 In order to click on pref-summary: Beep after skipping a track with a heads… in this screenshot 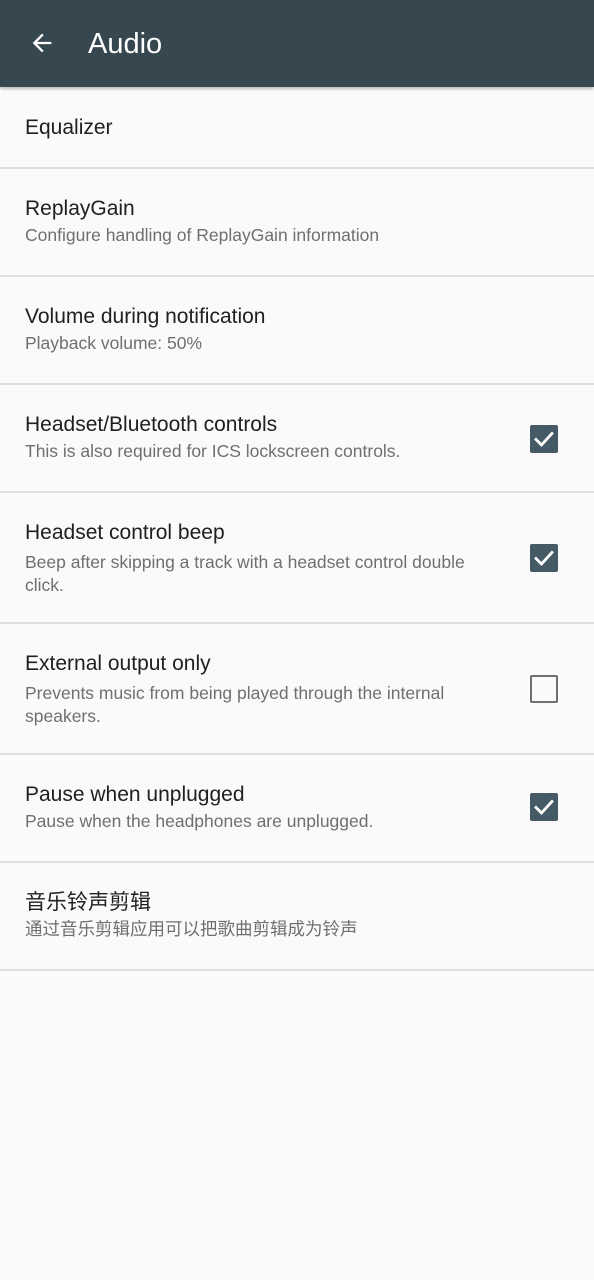, I will do `click(245, 573)`.